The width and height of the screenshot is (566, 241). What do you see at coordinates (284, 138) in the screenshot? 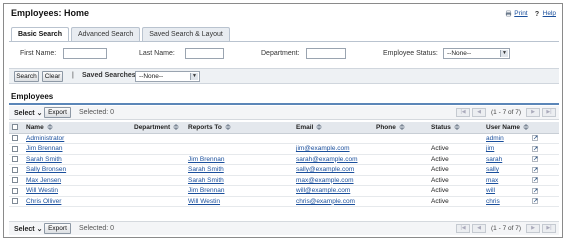
I see `table-row: Administrator admin` at bounding box center [284, 138].